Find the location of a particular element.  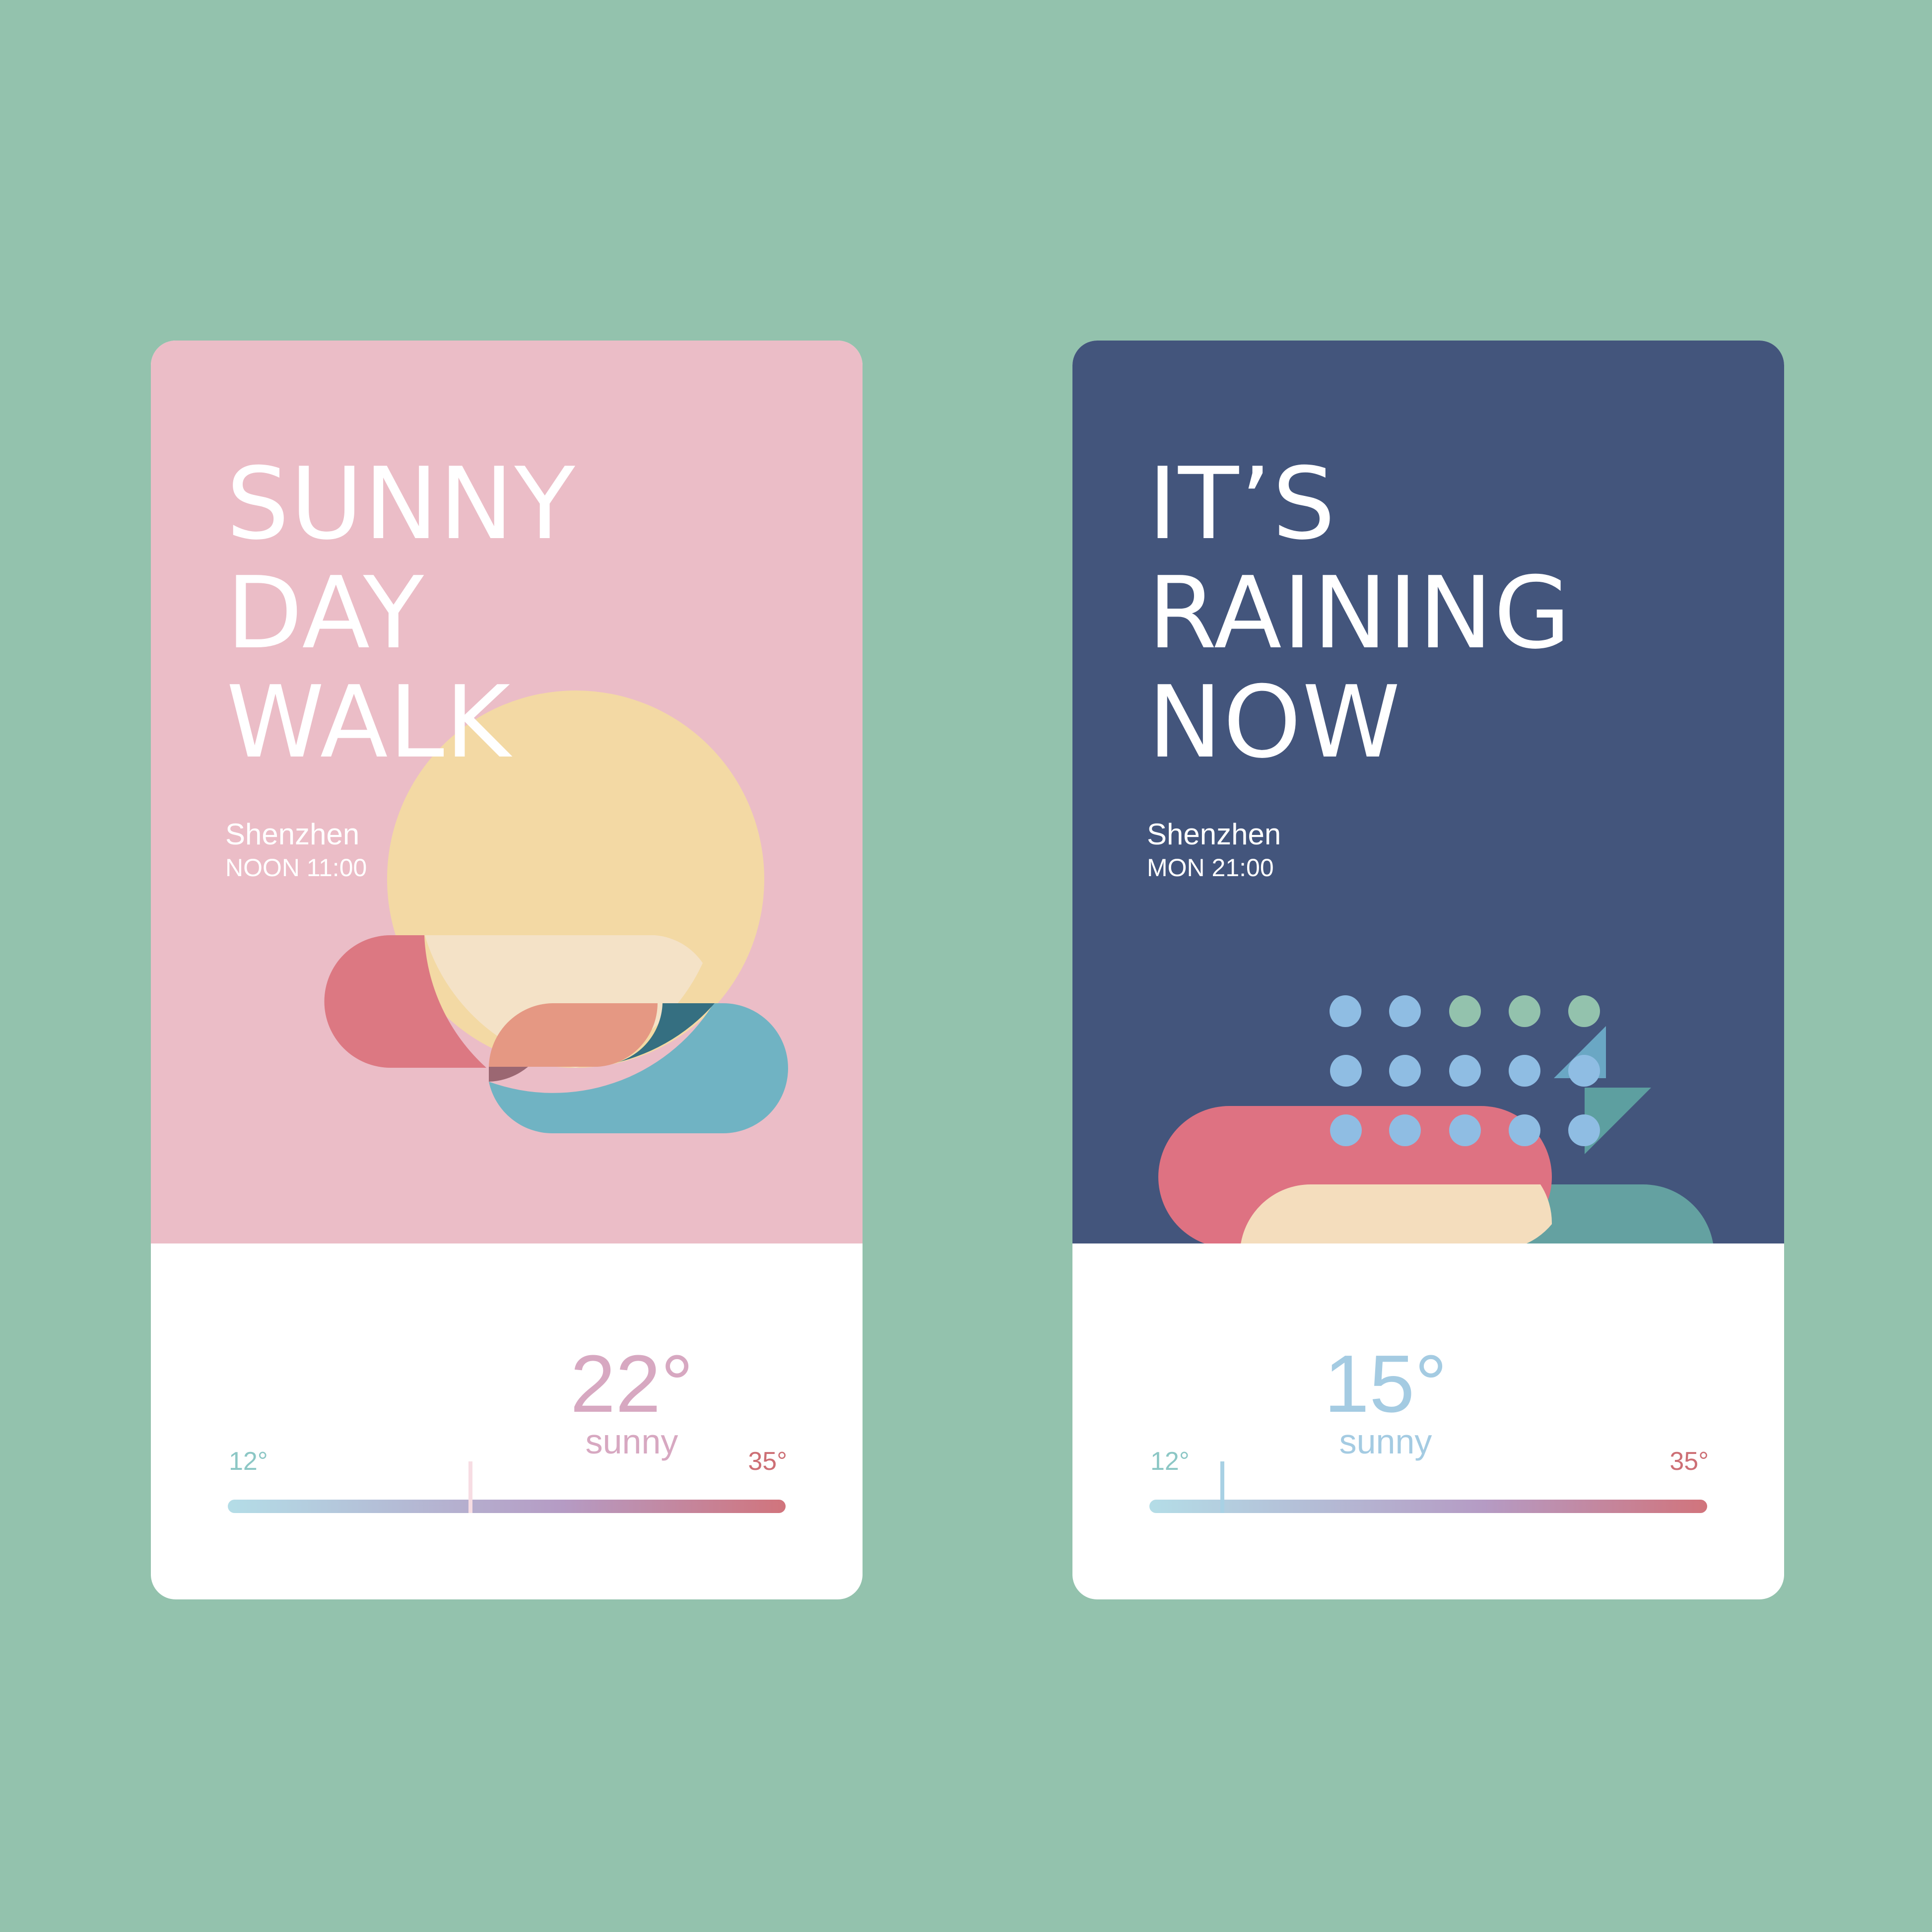

time-label: MON 21:00 is located at coordinates (1210, 868).